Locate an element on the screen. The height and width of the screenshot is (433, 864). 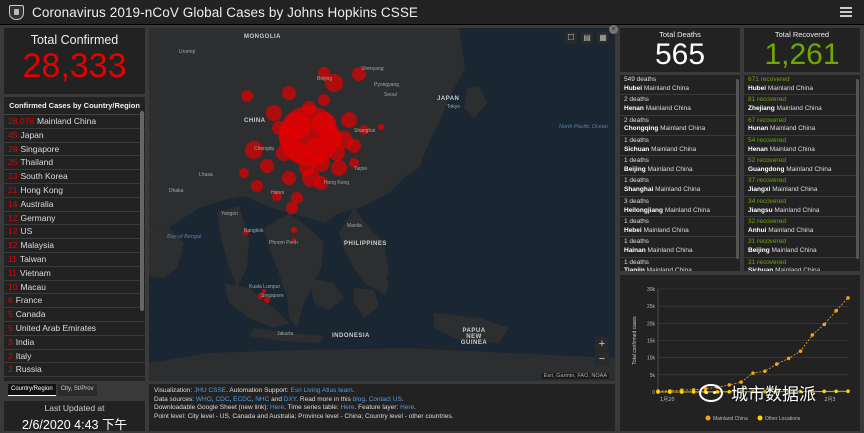
death-row: 1 deaths Hainan Mainland China is located at coordinates (680, 247).